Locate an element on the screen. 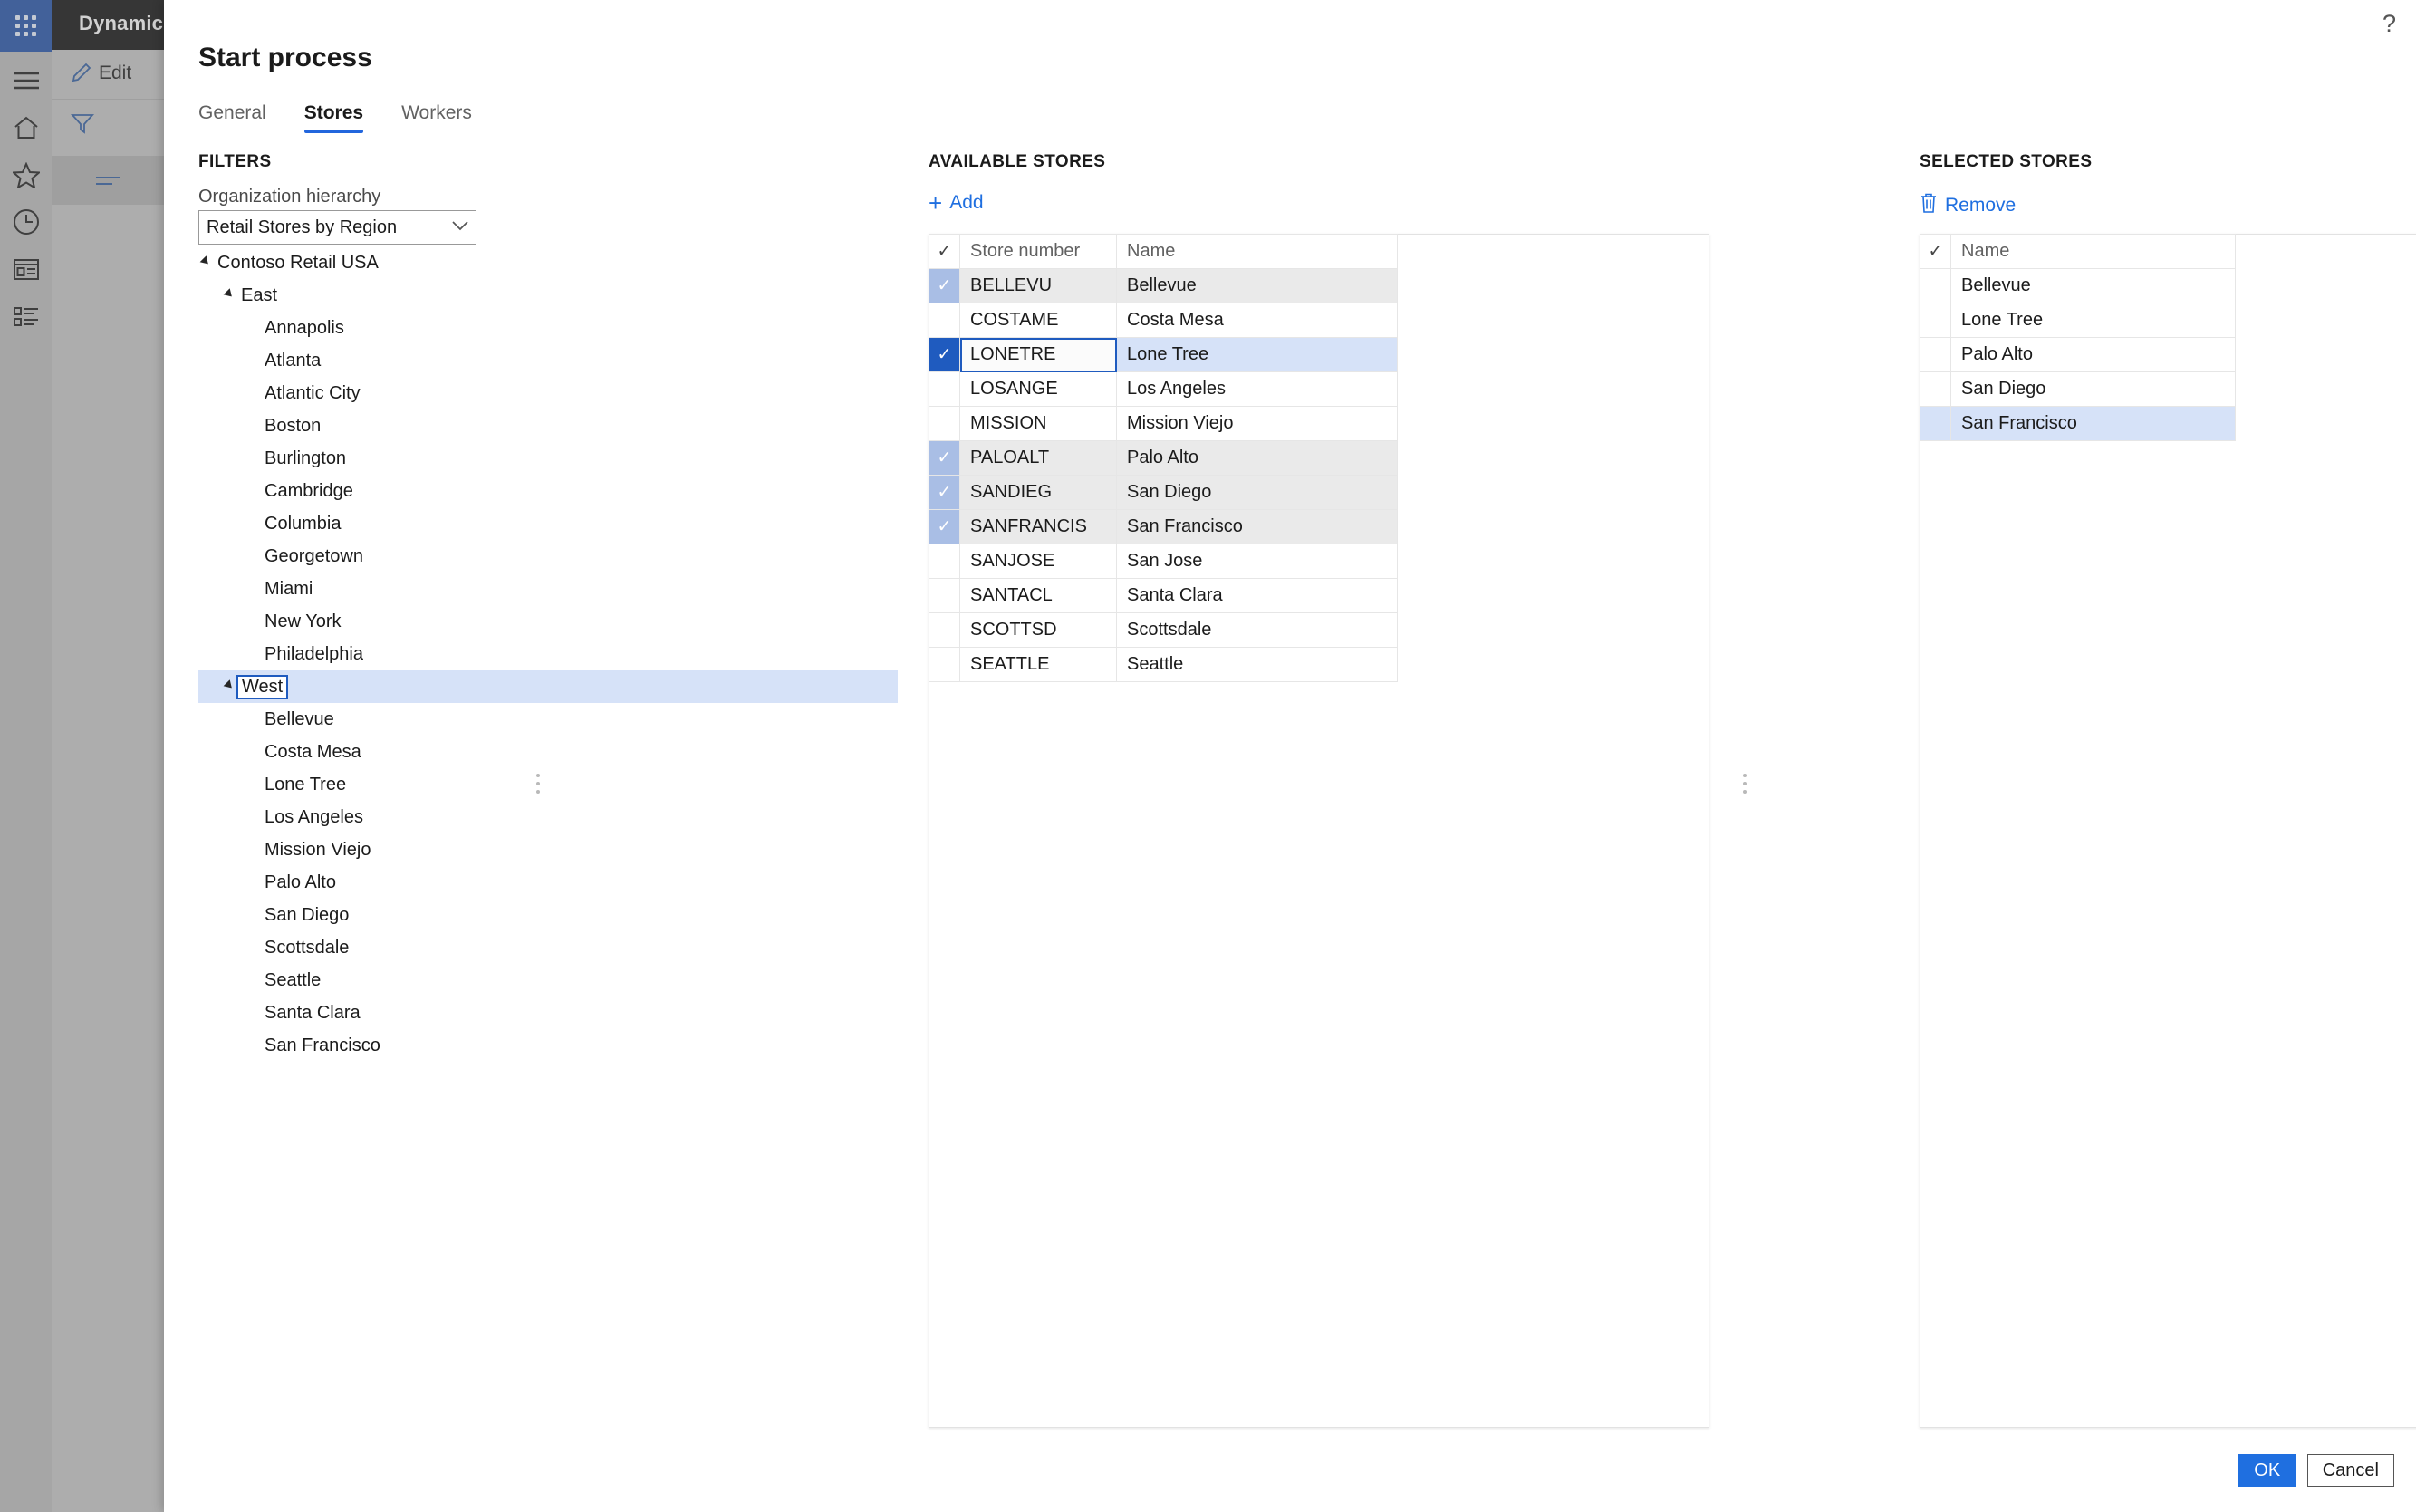  table-row: SEATTLE Seattle is located at coordinates (1163, 664).